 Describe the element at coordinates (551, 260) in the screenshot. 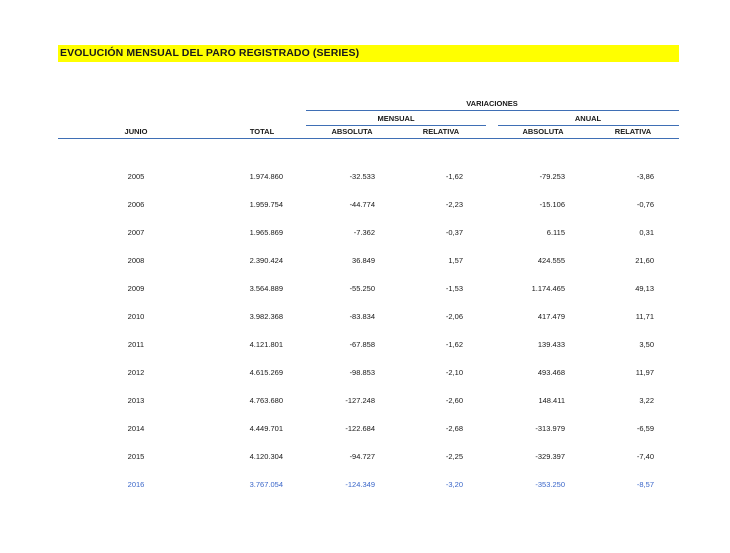

I see `cell-abs-anual: 424.555` at that location.